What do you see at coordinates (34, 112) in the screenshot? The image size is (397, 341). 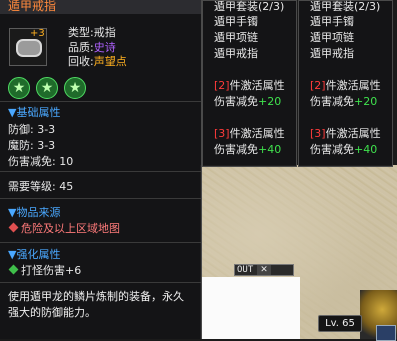 I see `basic-attr-header: ▼基础属性` at bounding box center [34, 112].